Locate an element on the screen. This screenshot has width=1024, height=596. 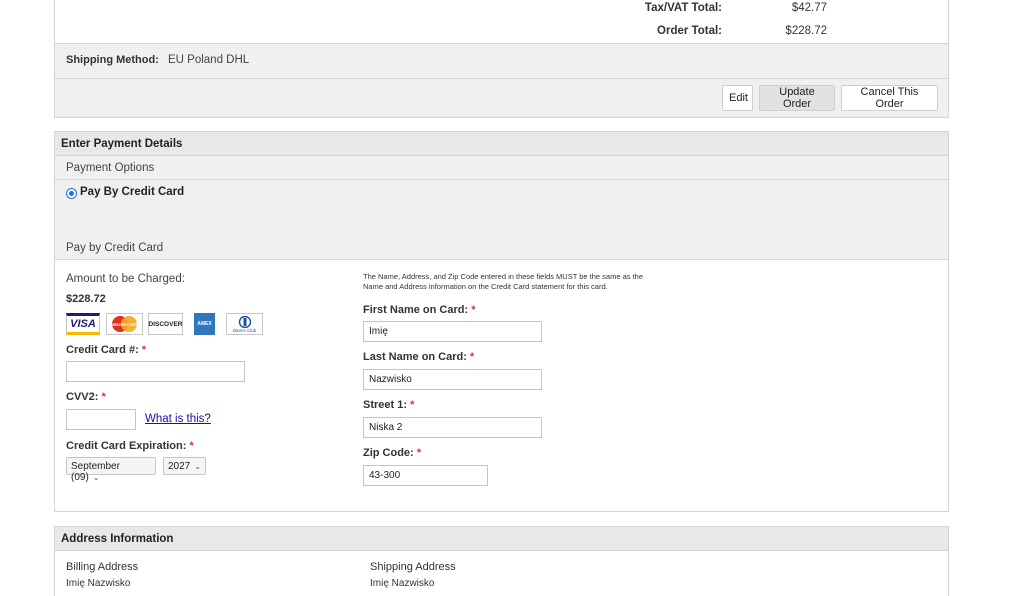
tax-total-label: Tax/VAT Total: is located at coordinates (683, 8).